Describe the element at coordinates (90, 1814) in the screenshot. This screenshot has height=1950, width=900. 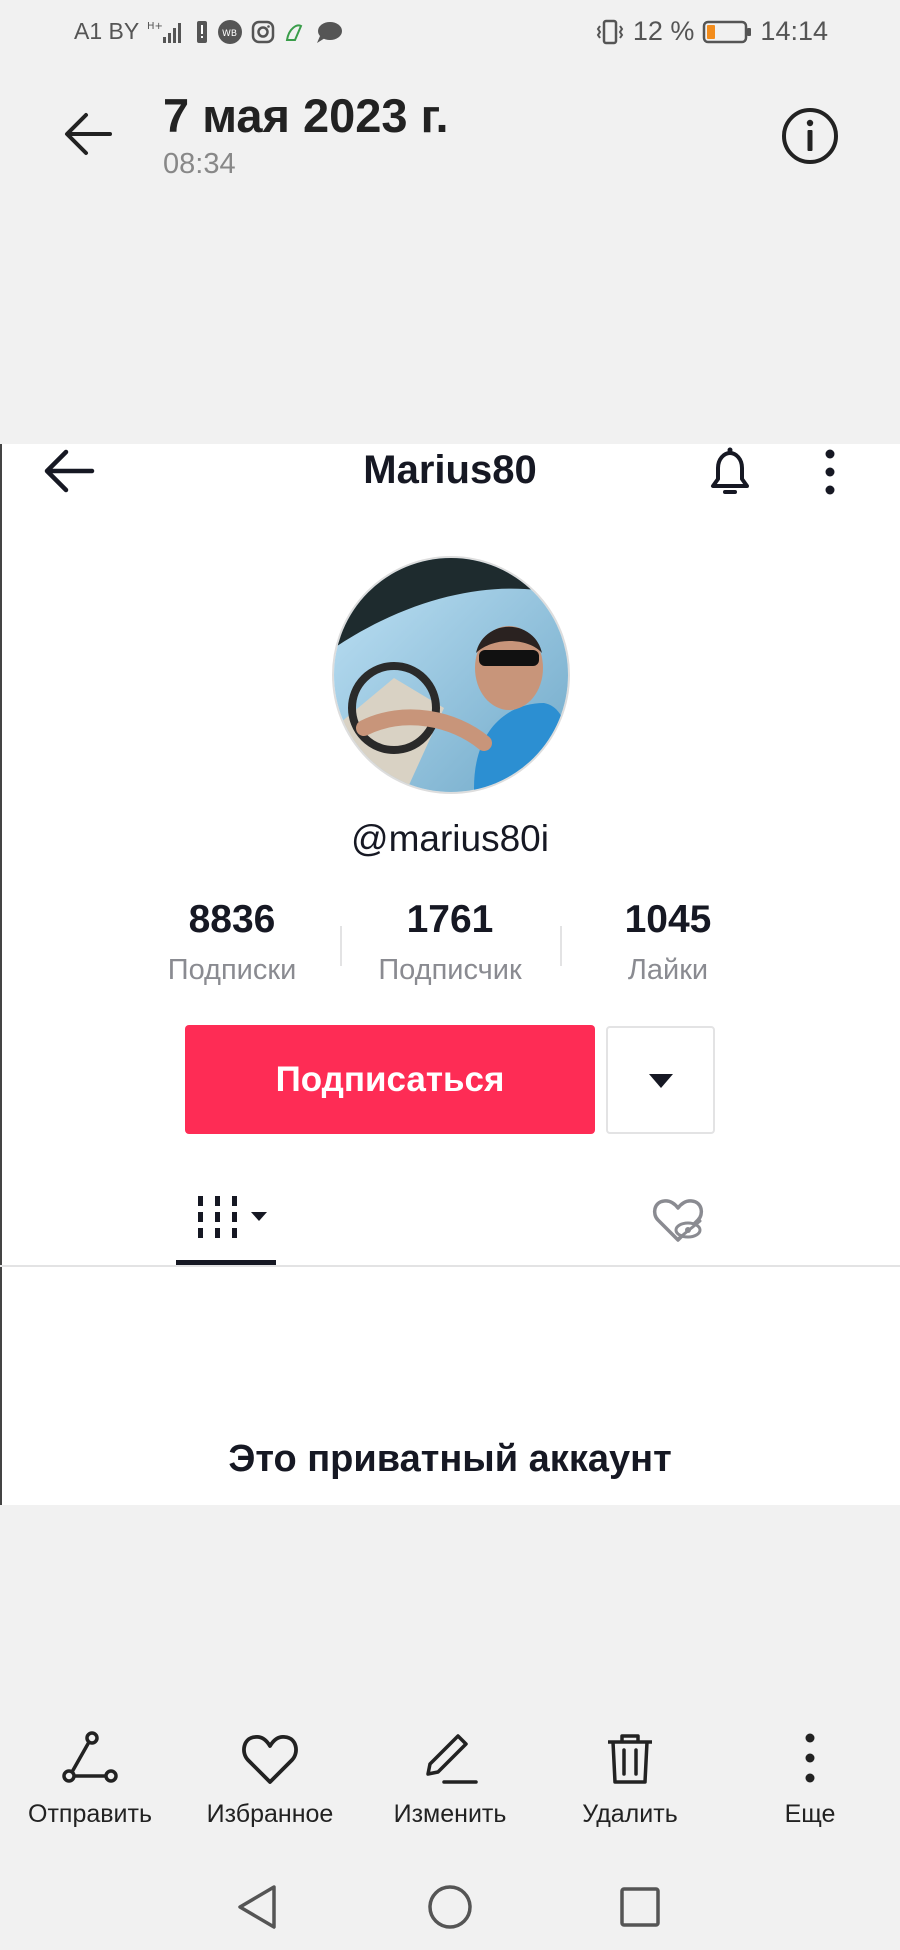
I see `share-label: Отправить` at that location.